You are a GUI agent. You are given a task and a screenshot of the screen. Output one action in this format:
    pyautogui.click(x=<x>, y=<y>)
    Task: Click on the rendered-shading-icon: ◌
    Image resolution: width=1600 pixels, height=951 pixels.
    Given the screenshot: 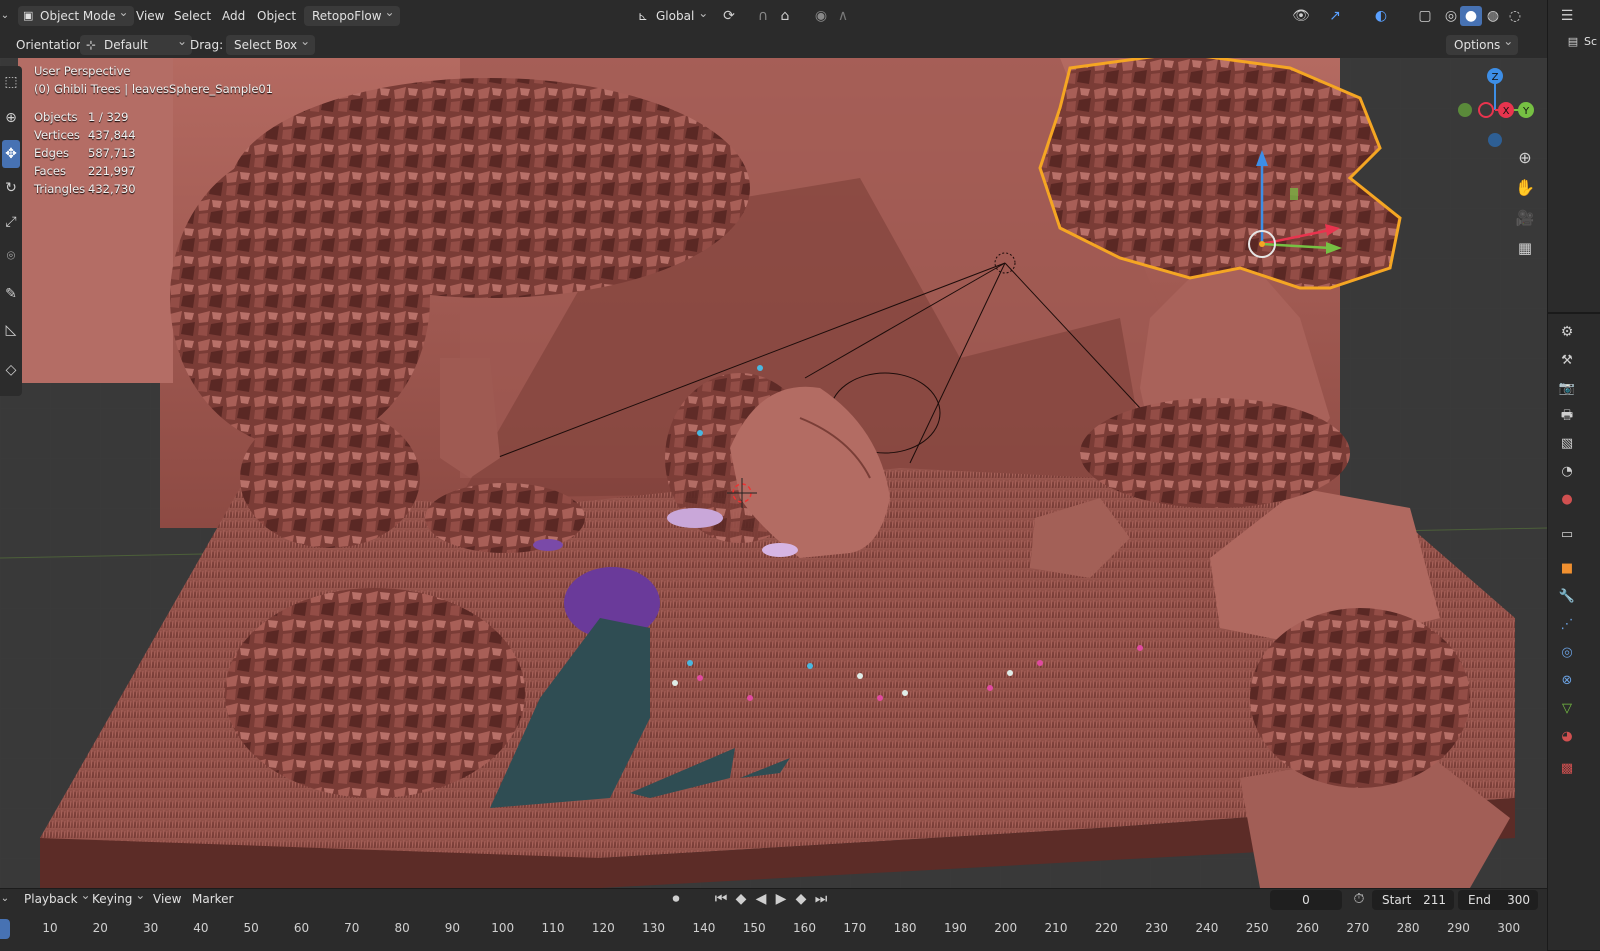 What is the action you would take?
    pyautogui.click(x=1515, y=16)
    